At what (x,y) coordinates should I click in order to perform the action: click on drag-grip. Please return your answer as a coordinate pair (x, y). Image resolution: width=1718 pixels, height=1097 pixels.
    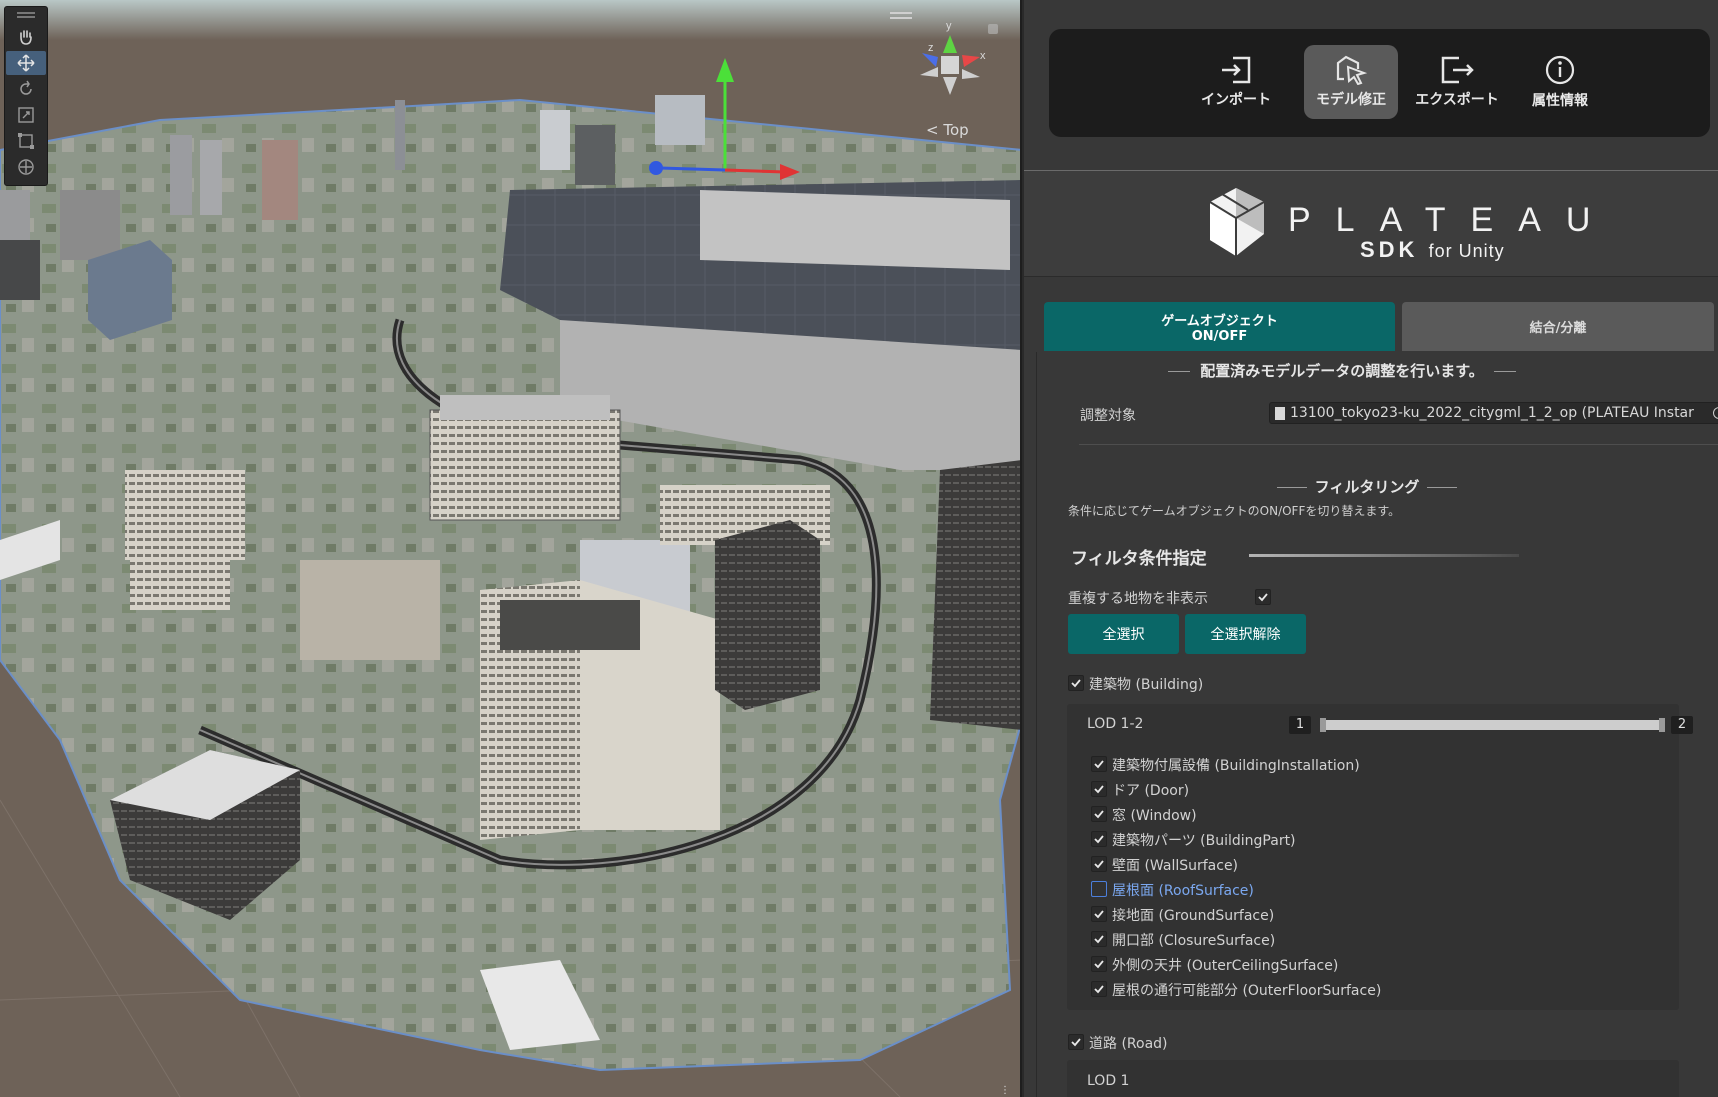
    Looking at the image, I should click on (26, 15).